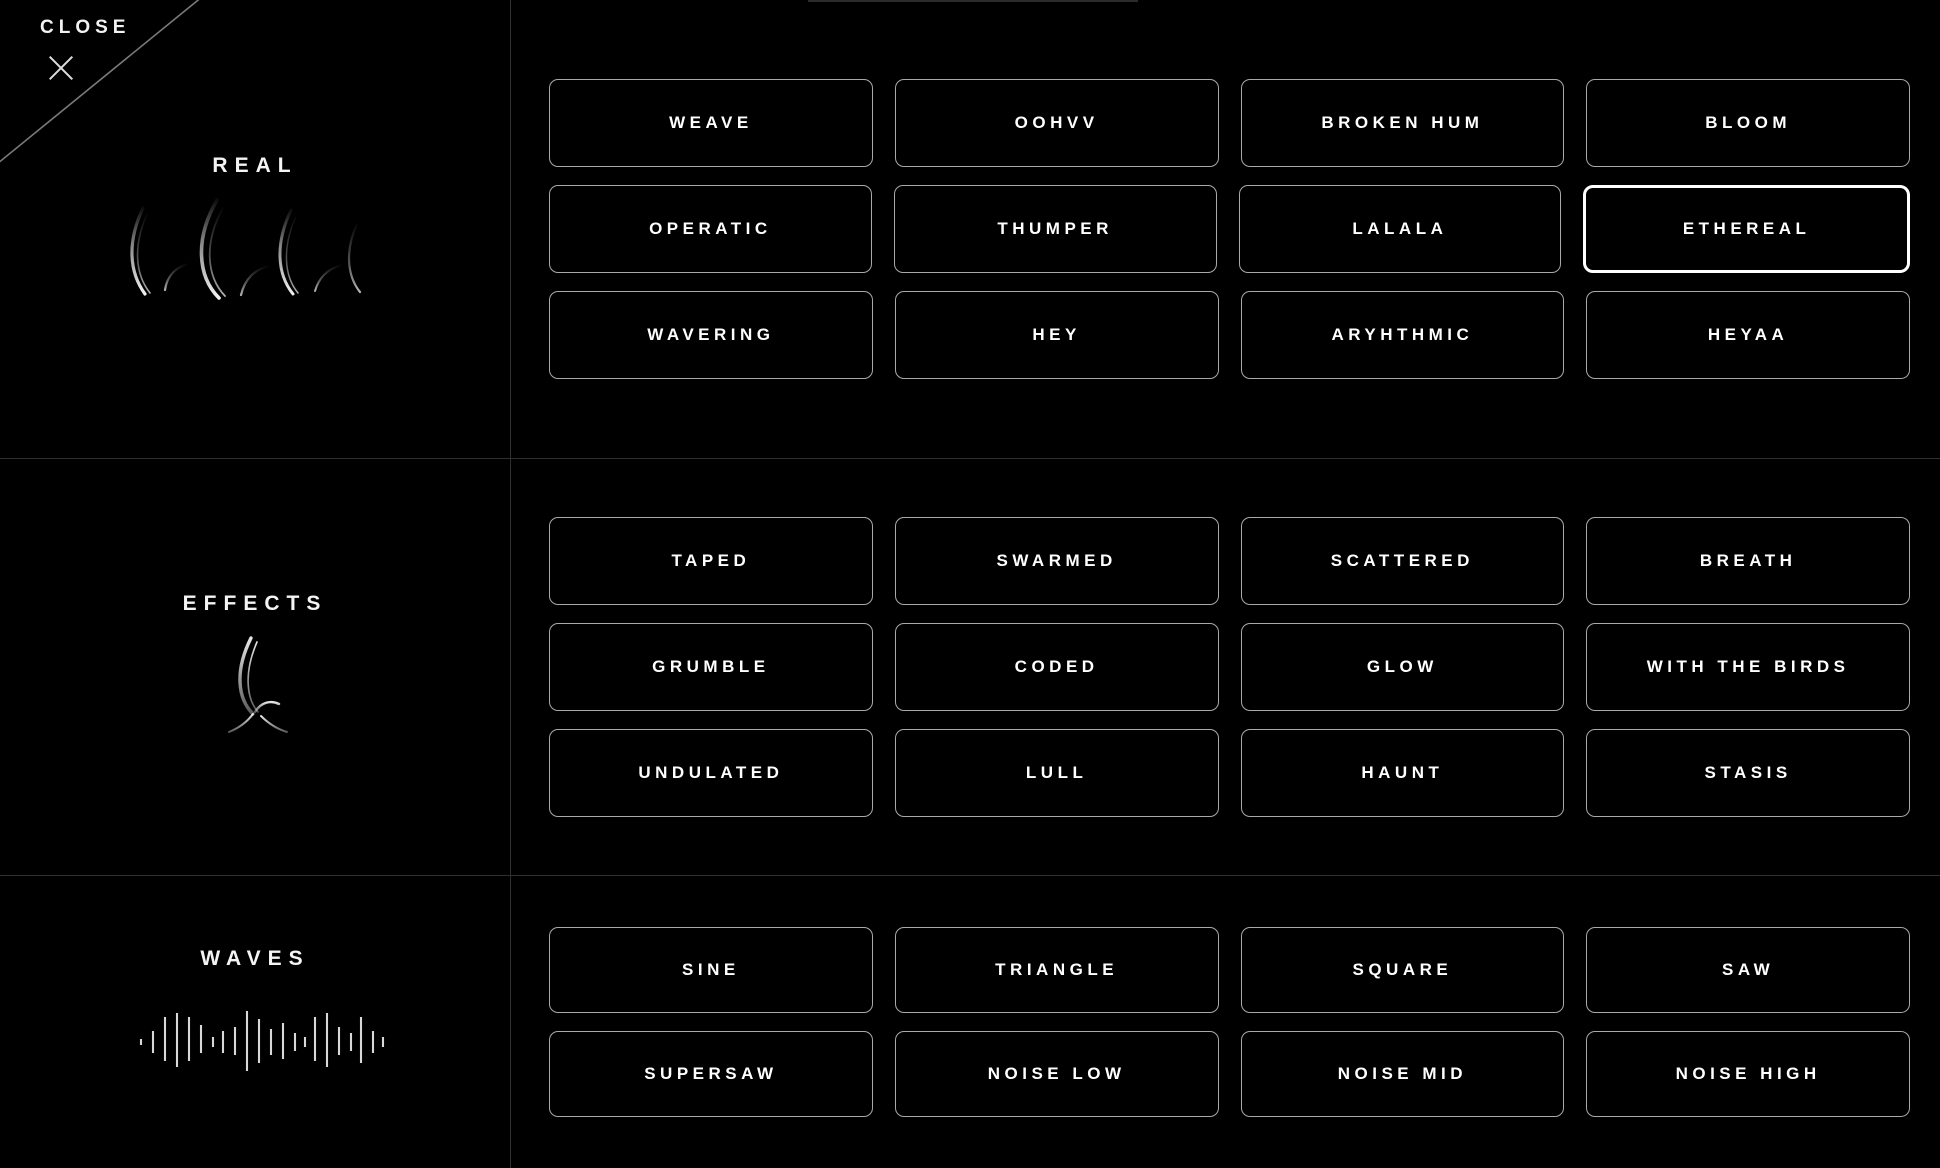 This screenshot has height=1168, width=1940. Describe the element at coordinates (1056, 773) in the screenshot. I see `option-button: LULL` at that location.